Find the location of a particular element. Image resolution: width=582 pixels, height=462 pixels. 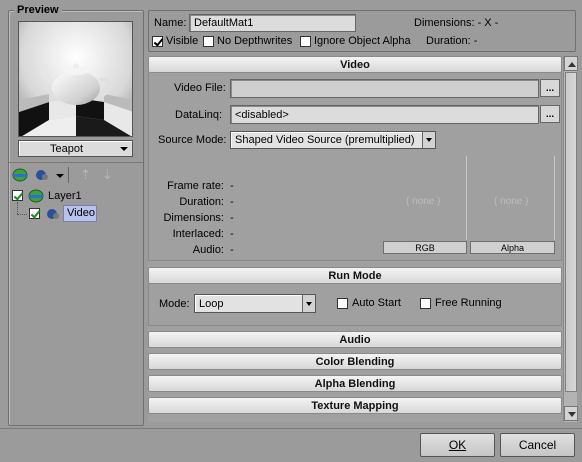

scroll-up-button is located at coordinates (571, 63).